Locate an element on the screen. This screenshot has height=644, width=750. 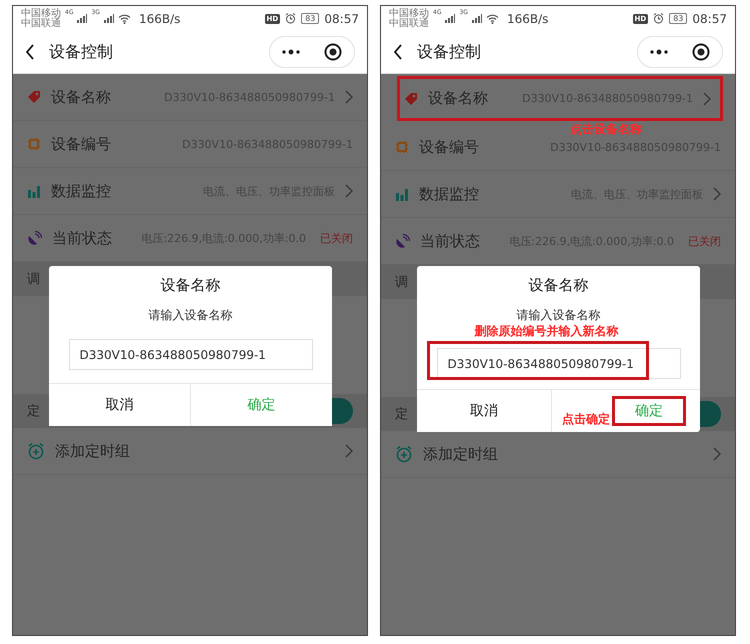
annotation-note: 删除原始编号并输入新名称 is located at coordinates (546, 331).